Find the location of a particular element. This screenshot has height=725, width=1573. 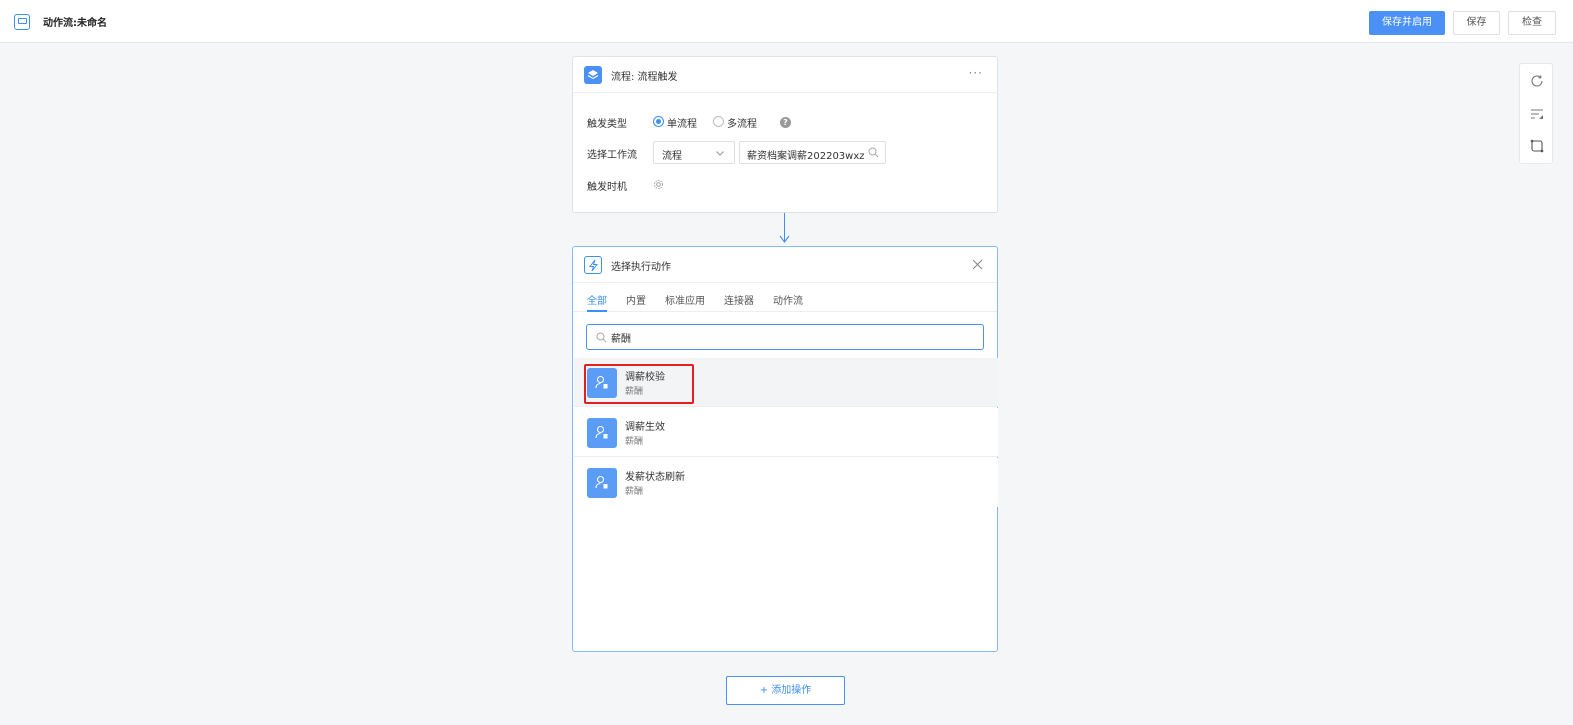

highlight-box is located at coordinates (639, 384).